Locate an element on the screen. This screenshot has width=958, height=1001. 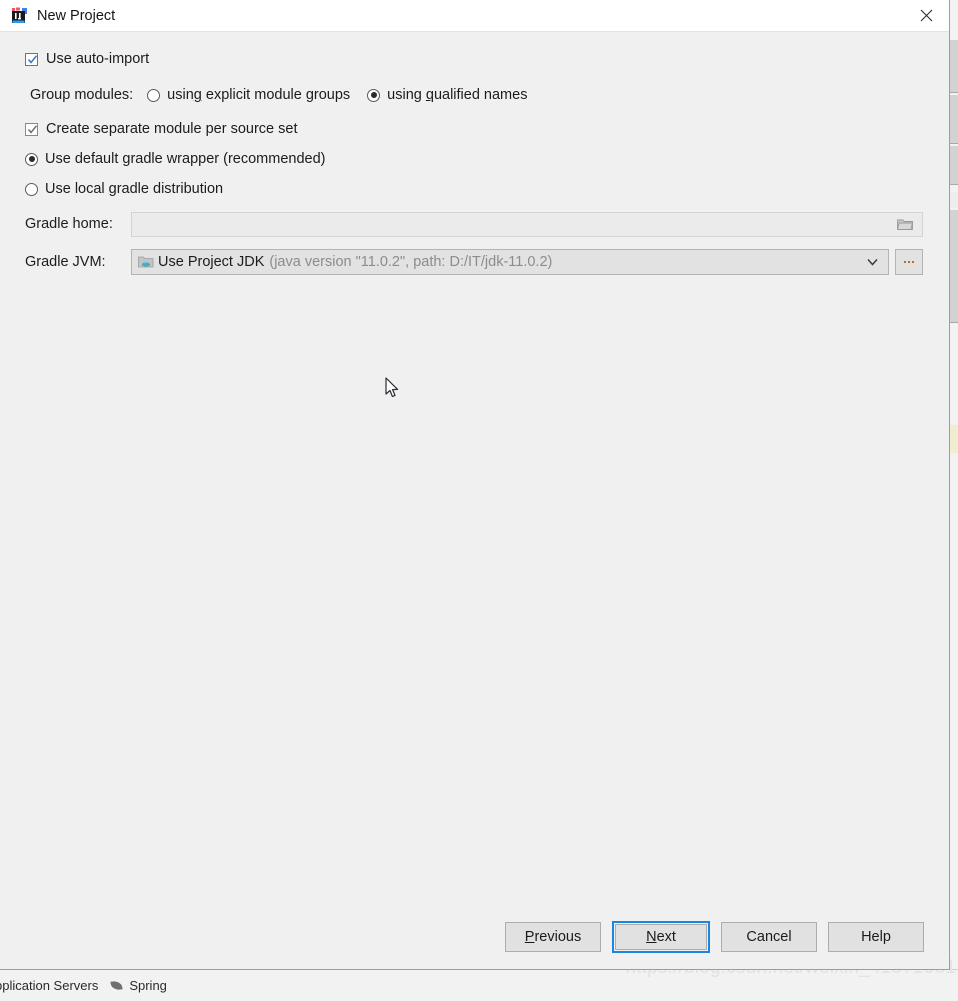
intellij-idea-icon is located at coordinates (19, 15).